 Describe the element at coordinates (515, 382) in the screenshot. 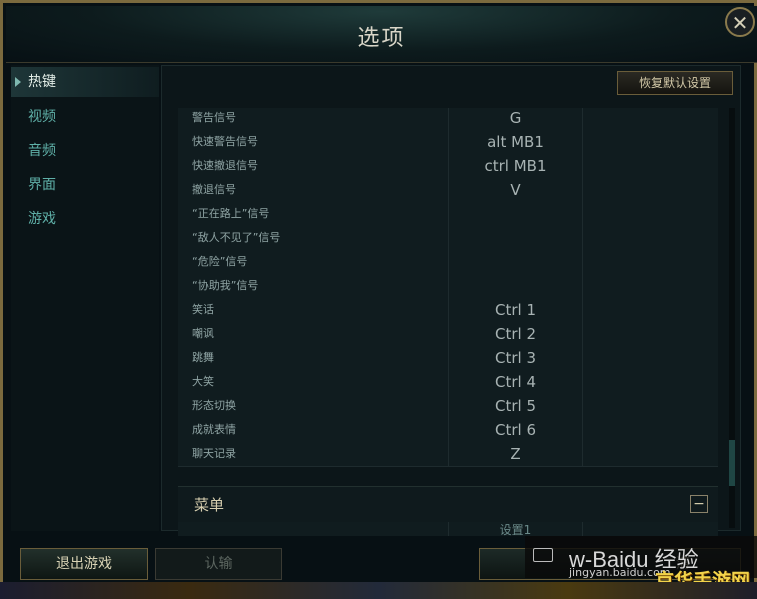

I see `keybind-primary: Ctrl 4` at that location.